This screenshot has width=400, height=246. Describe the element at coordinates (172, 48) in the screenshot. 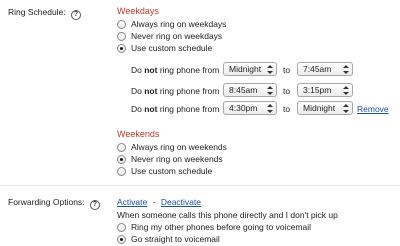

I see `weekdays-option-custom-label: Use custom schedule` at that location.